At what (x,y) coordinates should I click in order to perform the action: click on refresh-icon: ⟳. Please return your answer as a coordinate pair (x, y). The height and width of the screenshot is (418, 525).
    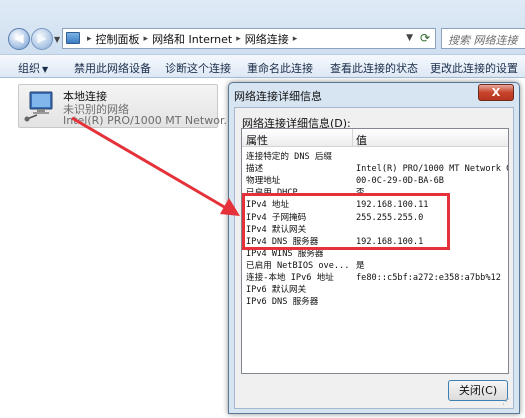
    Looking at the image, I should click on (425, 38).